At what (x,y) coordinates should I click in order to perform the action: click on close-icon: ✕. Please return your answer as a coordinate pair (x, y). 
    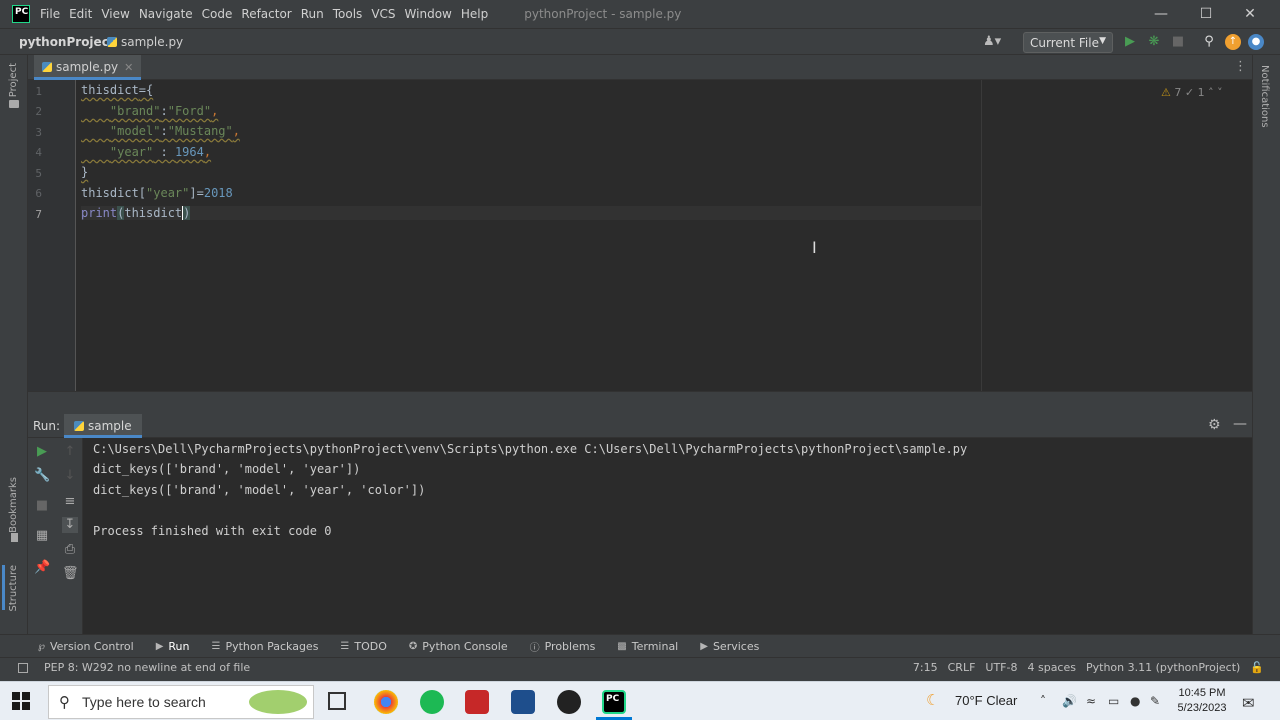
    Looking at the image, I should click on (1250, 14).